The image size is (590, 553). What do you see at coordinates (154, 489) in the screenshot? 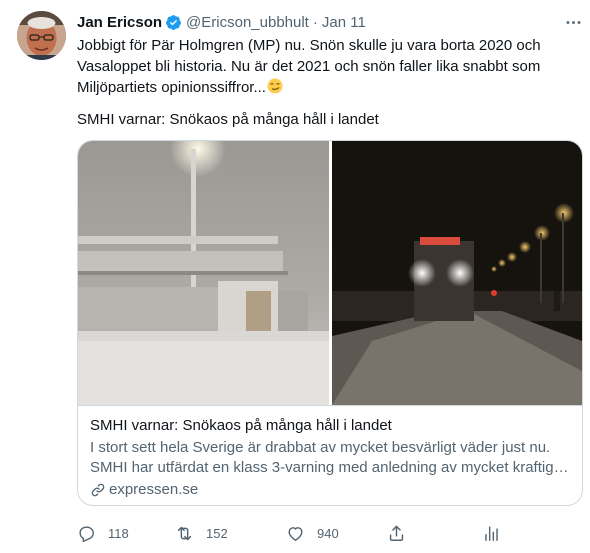
I see `card-domain-text: expressen.se` at bounding box center [154, 489].